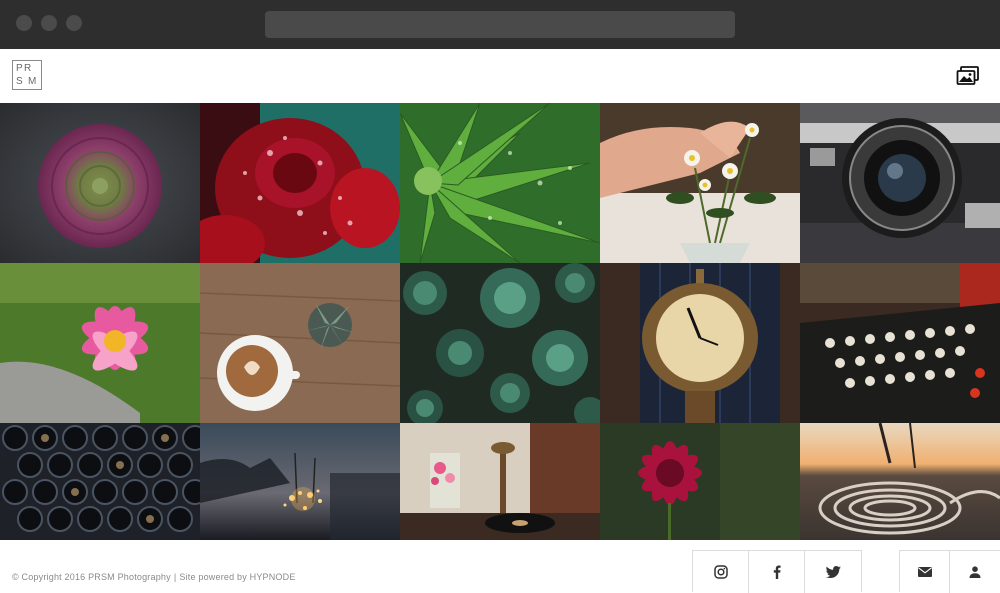  Describe the element at coordinates (49, 23) in the screenshot. I see `window-minimize-dot` at that location.